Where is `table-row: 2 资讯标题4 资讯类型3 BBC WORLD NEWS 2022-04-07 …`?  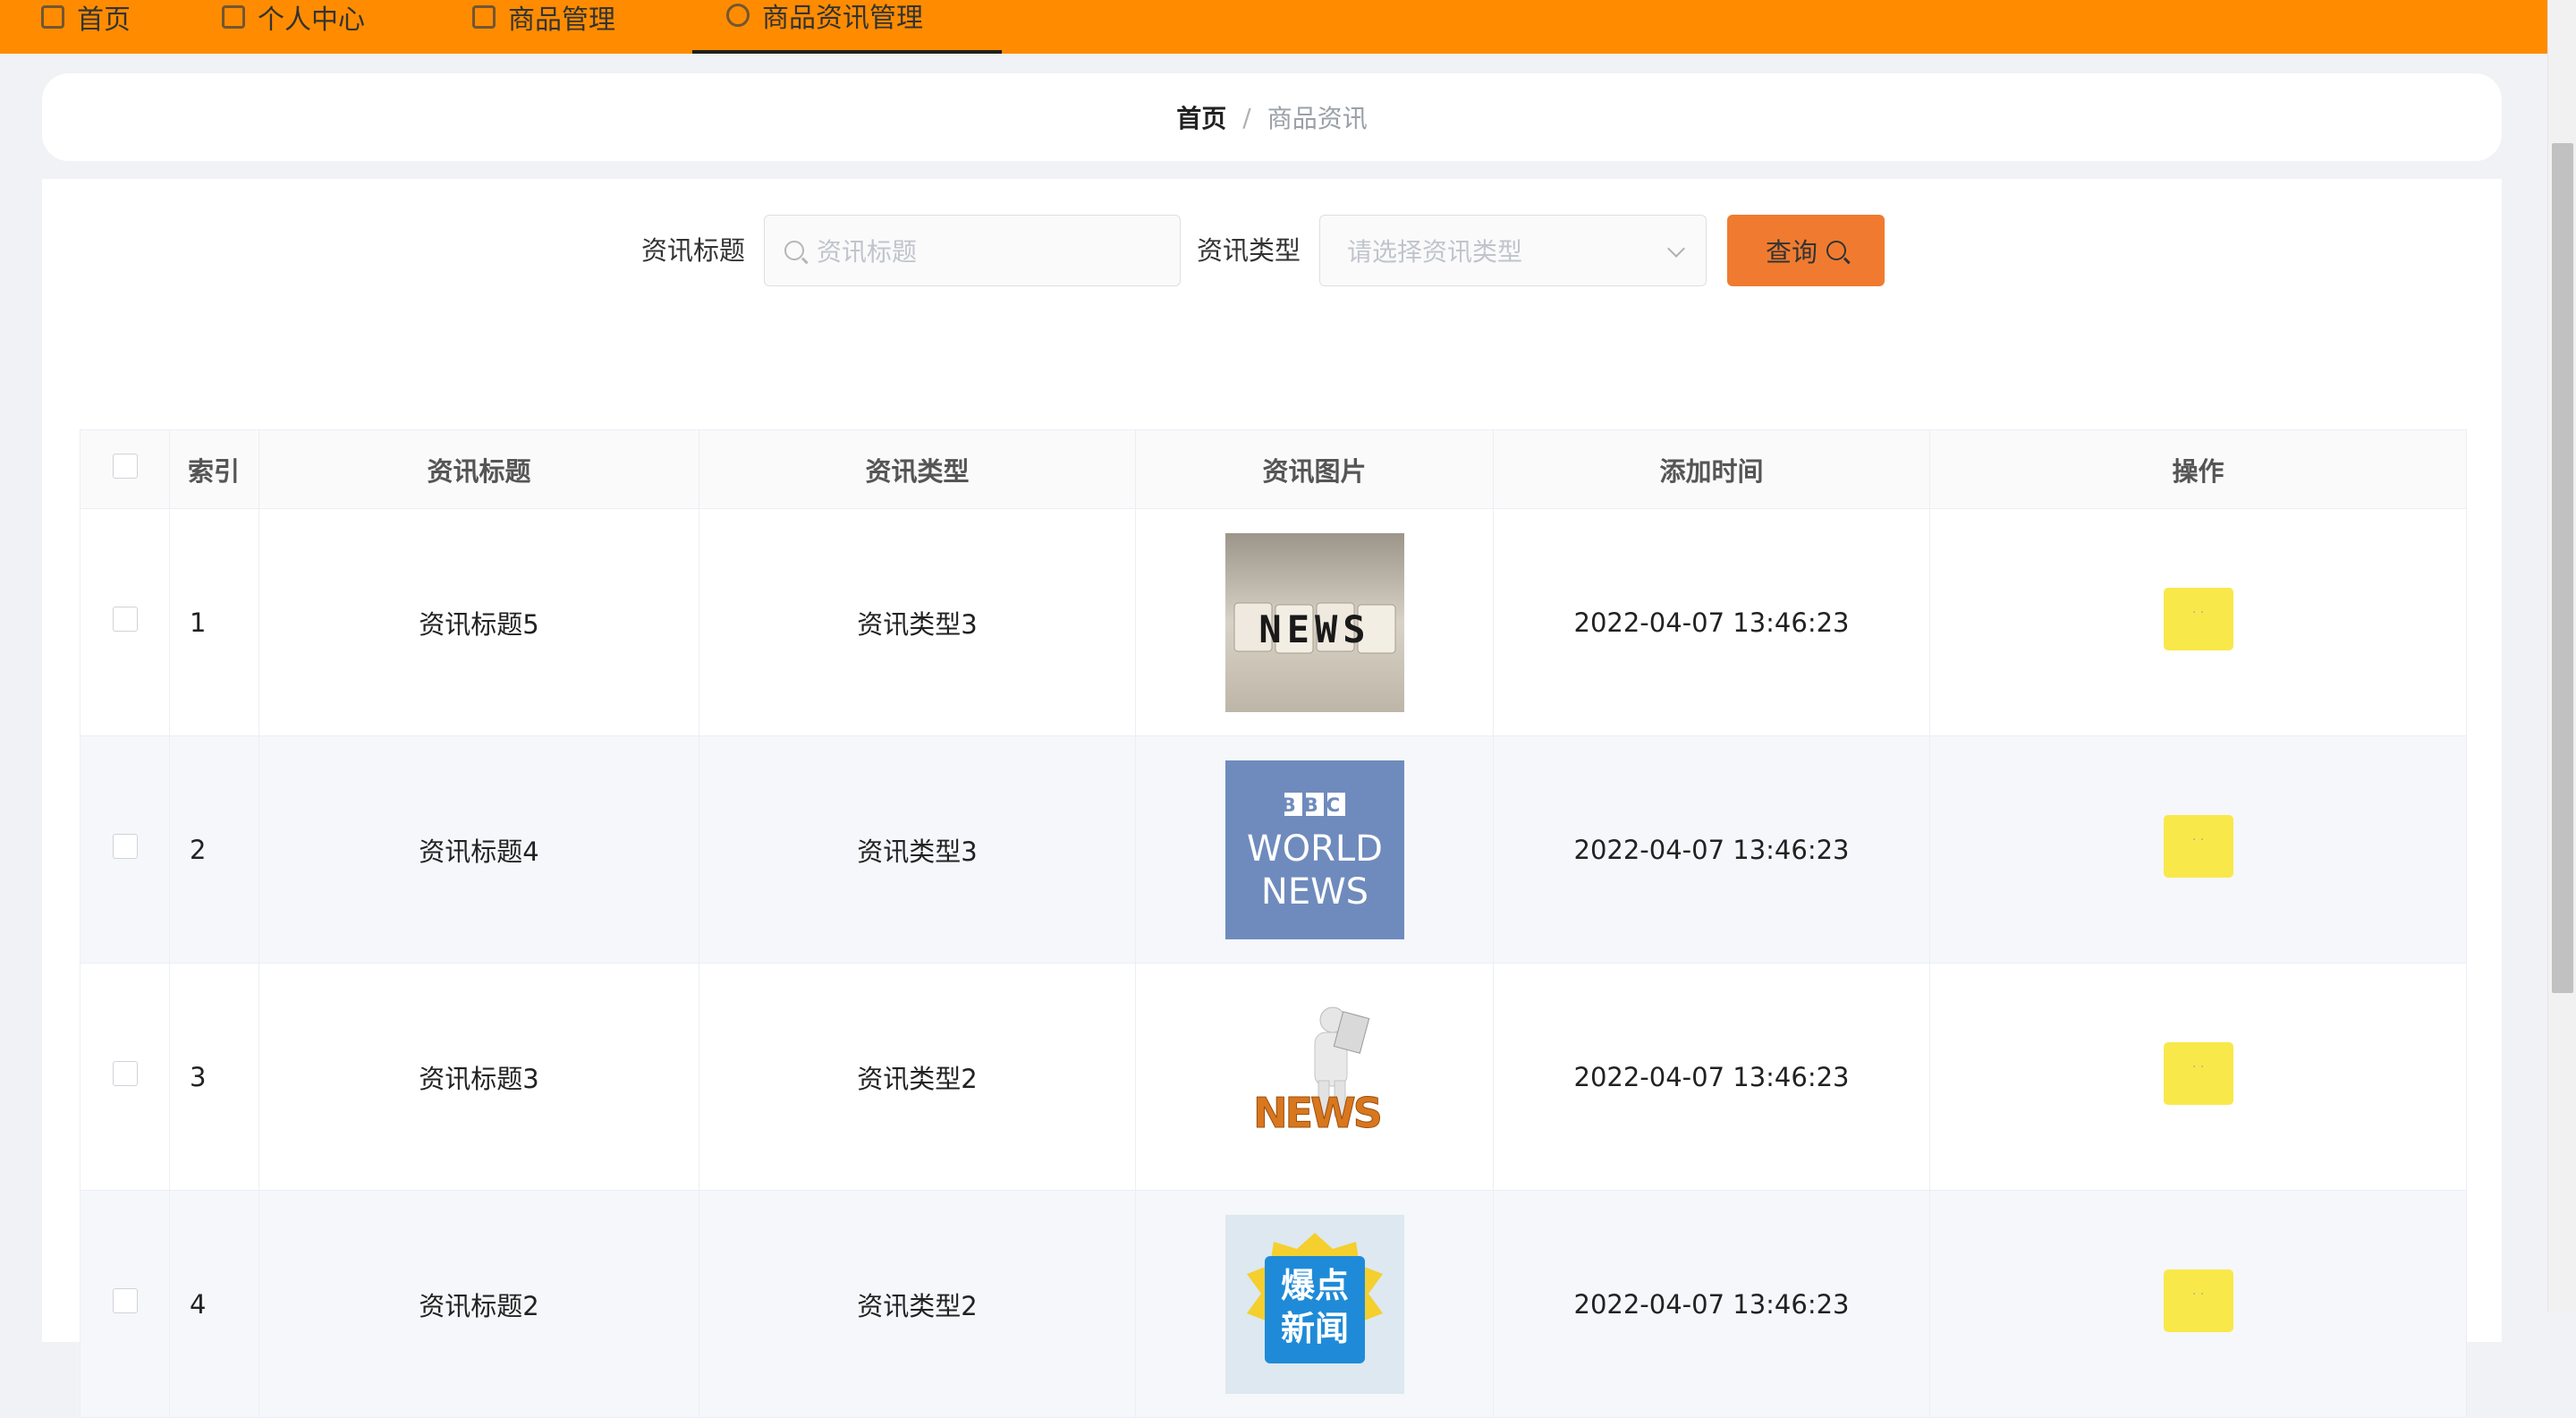
table-row: 2 资讯标题4 资讯类型3 BBC WORLD NEWS 2022-04-07 … is located at coordinates (1273, 849).